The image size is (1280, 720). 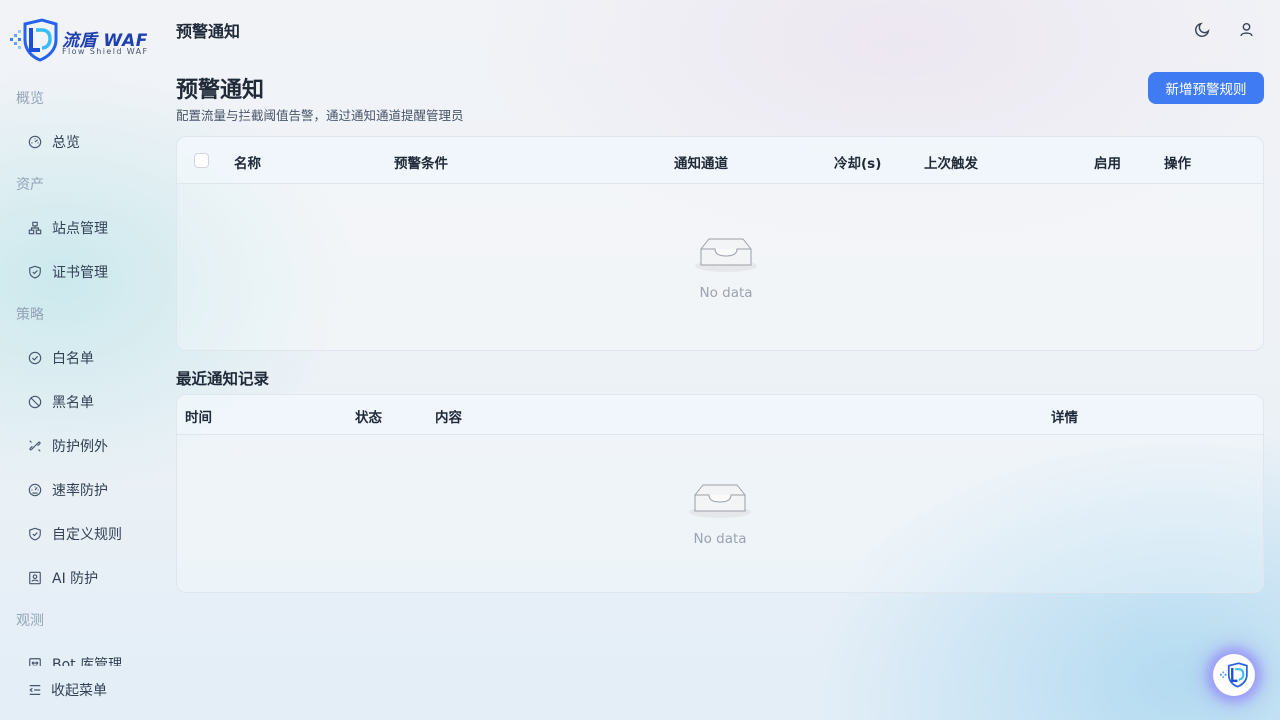 I want to click on sidebar-item-label: AI 防护, so click(x=75, y=579).